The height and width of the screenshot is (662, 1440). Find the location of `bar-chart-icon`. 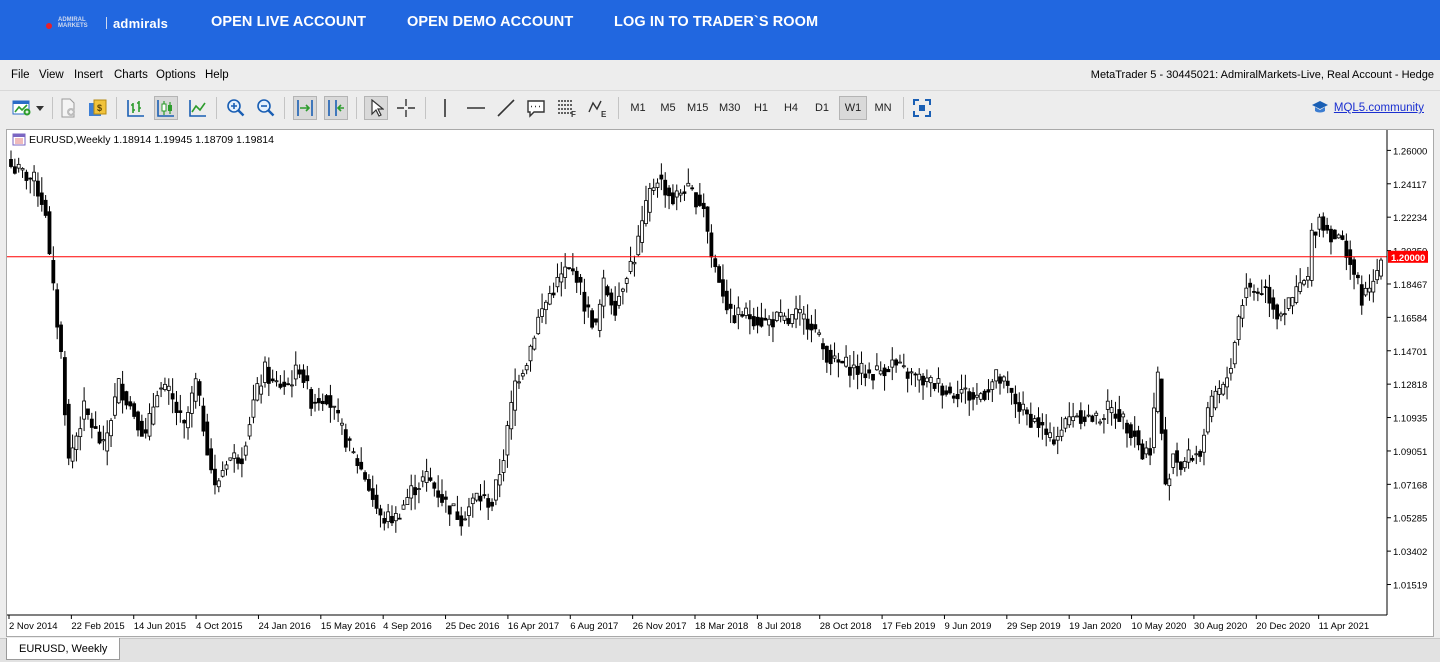

bar-chart-icon is located at coordinates (136, 108).